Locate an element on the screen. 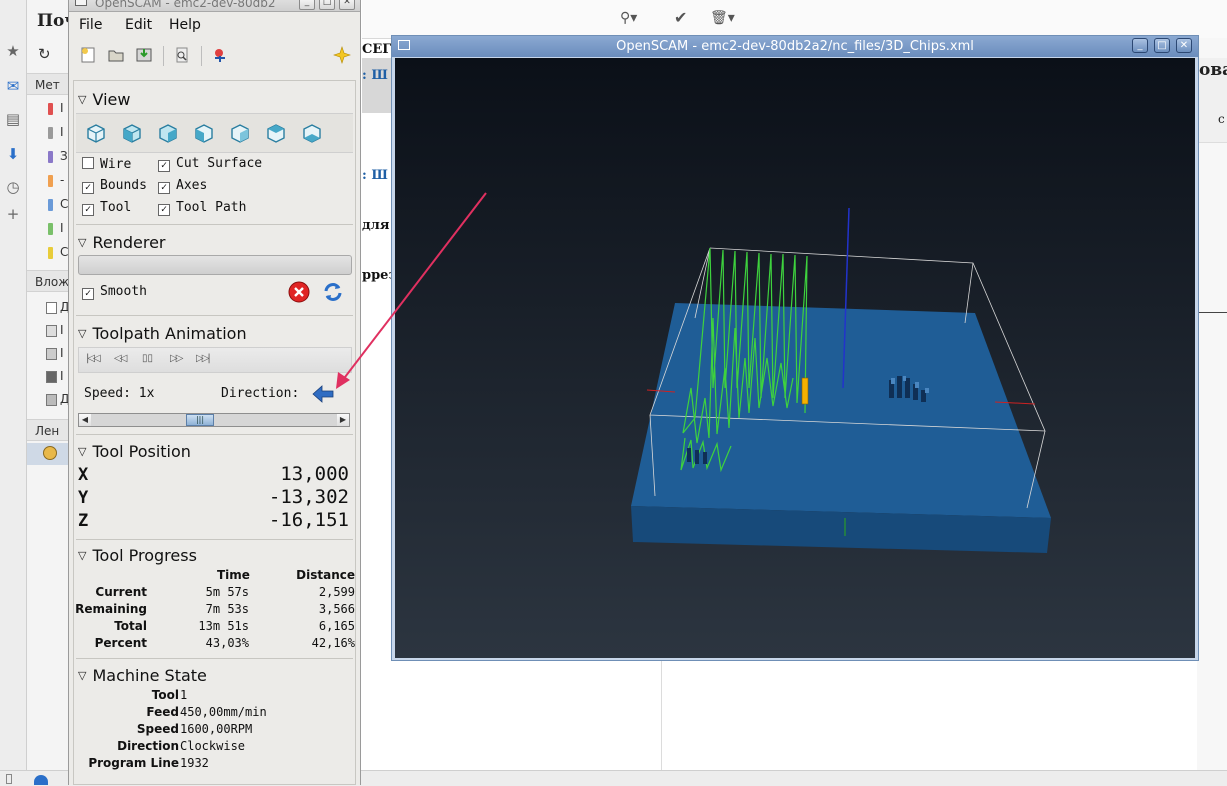  animation-section-heading: ▽ Toolpath Animation is located at coordinates (162, 333).